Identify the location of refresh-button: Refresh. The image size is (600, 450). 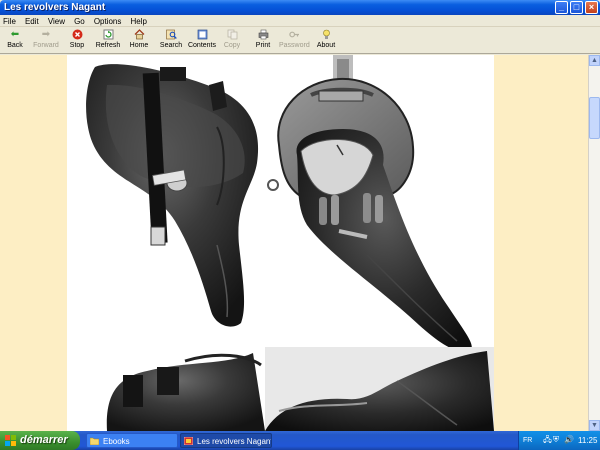
(108, 41).